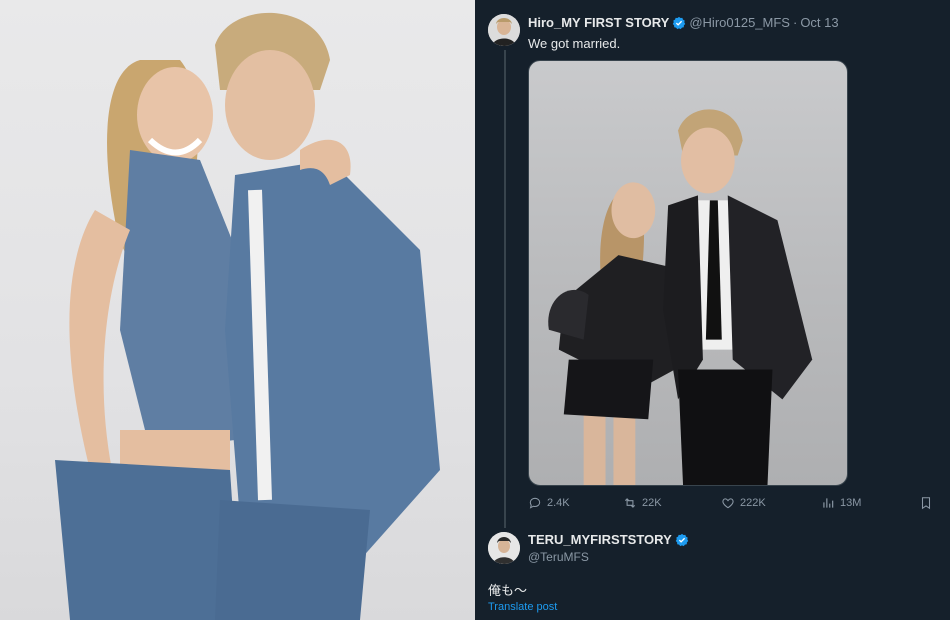  What do you see at coordinates (574, 43) in the screenshot?
I see `post-text: We got married.` at bounding box center [574, 43].